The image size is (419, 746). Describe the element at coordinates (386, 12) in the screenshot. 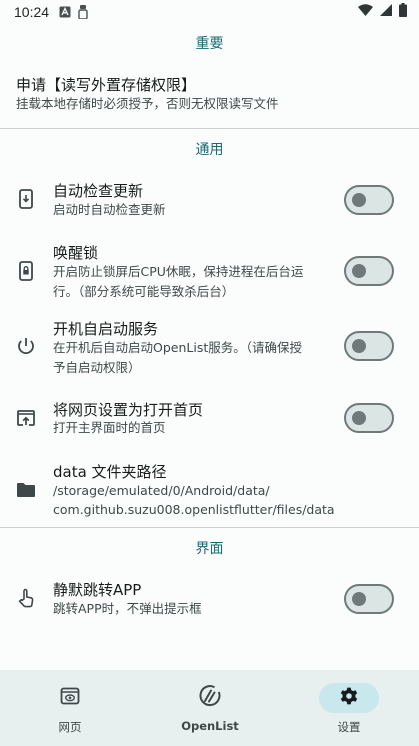

I see `signal-icon` at that location.